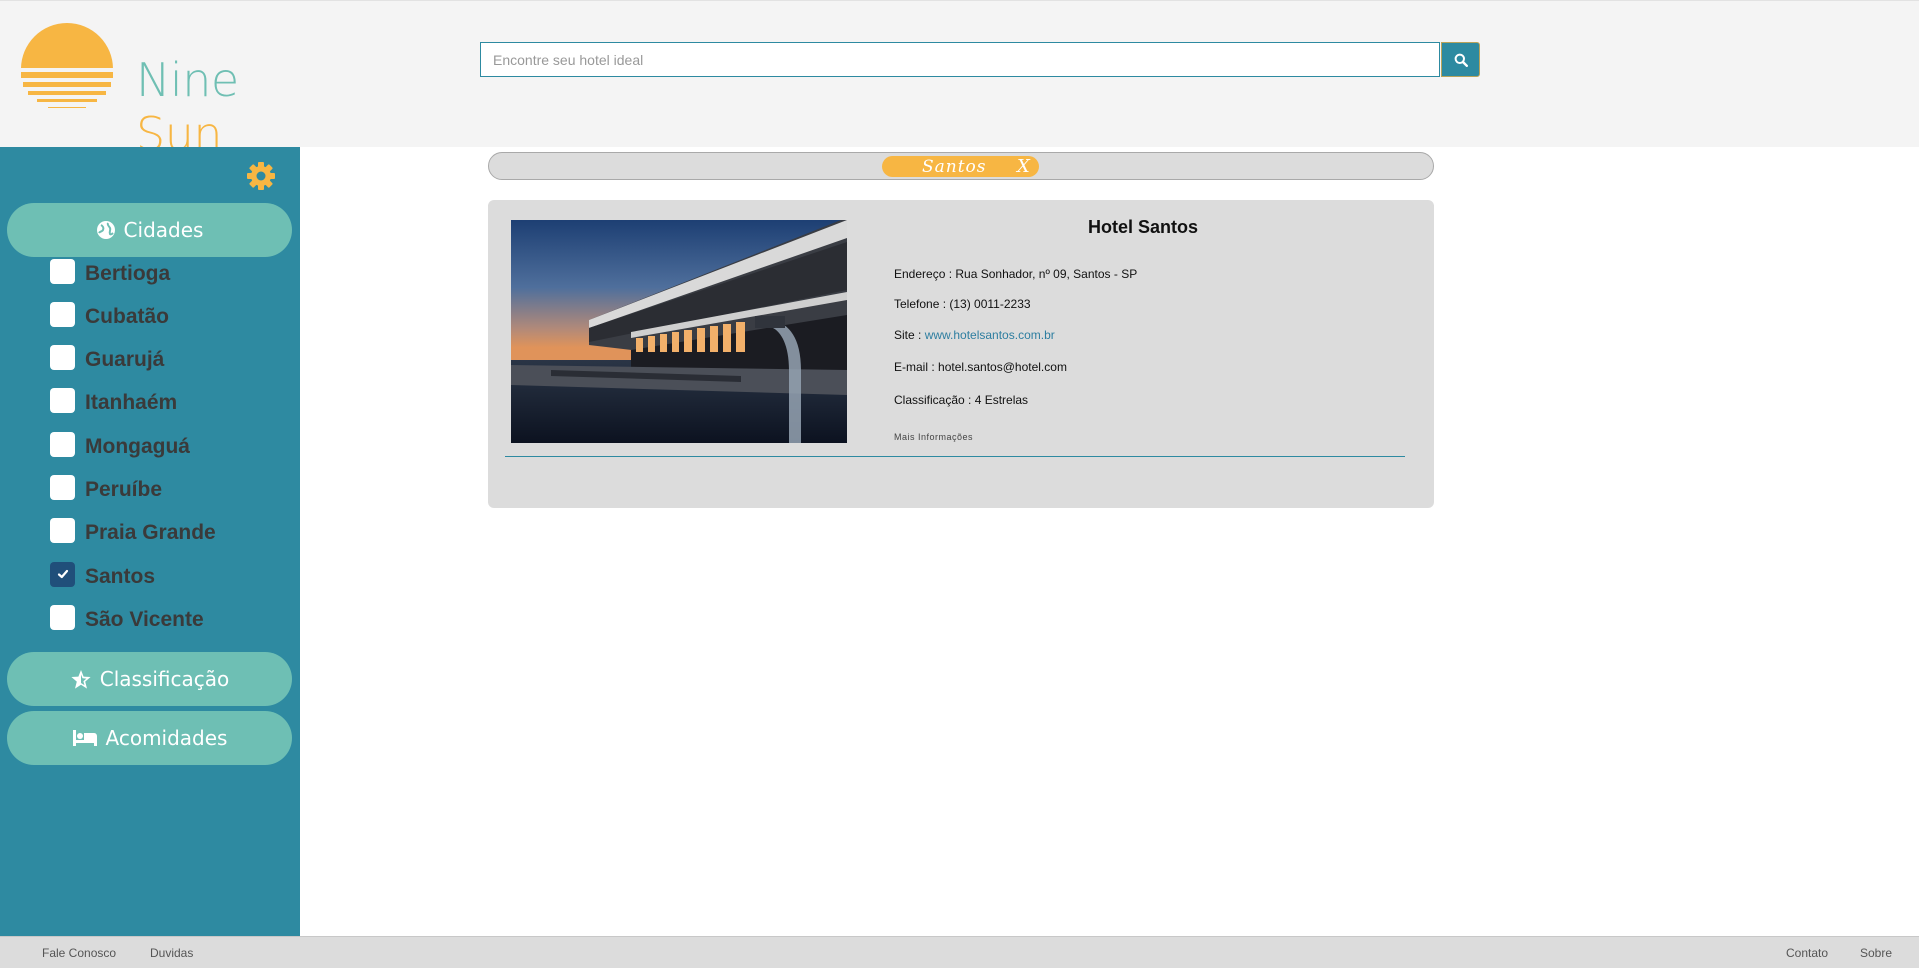 The image size is (1919, 968). What do you see at coordinates (954, 167) in the screenshot?
I see `filter-tag-label: Santos` at bounding box center [954, 167].